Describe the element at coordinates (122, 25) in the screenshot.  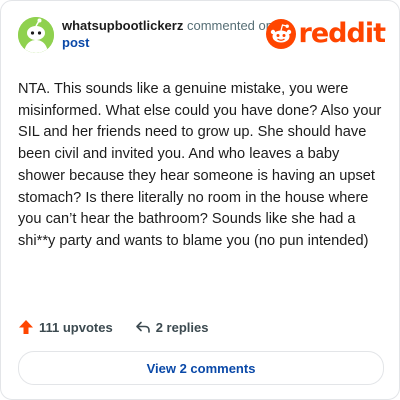
I see `username: whatsupbootlickerz` at that location.